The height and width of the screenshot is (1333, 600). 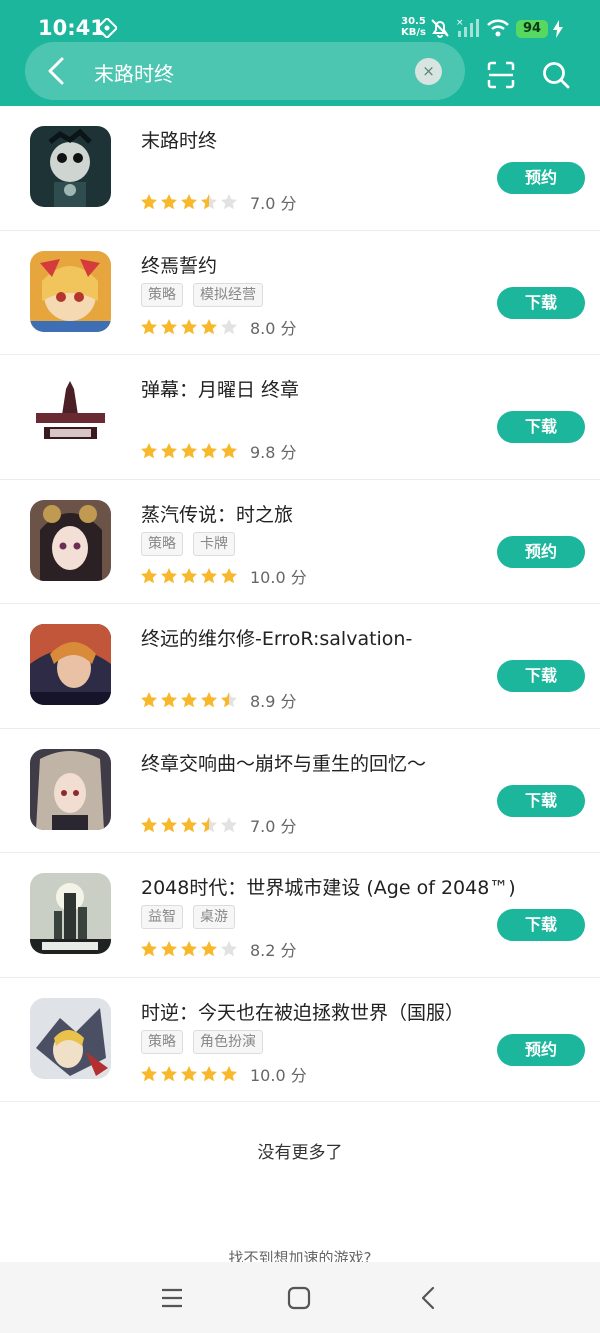 What do you see at coordinates (300, 168) in the screenshot?
I see `result-row: 末路时终 7.0 分 预约` at bounding box center [300, 168].